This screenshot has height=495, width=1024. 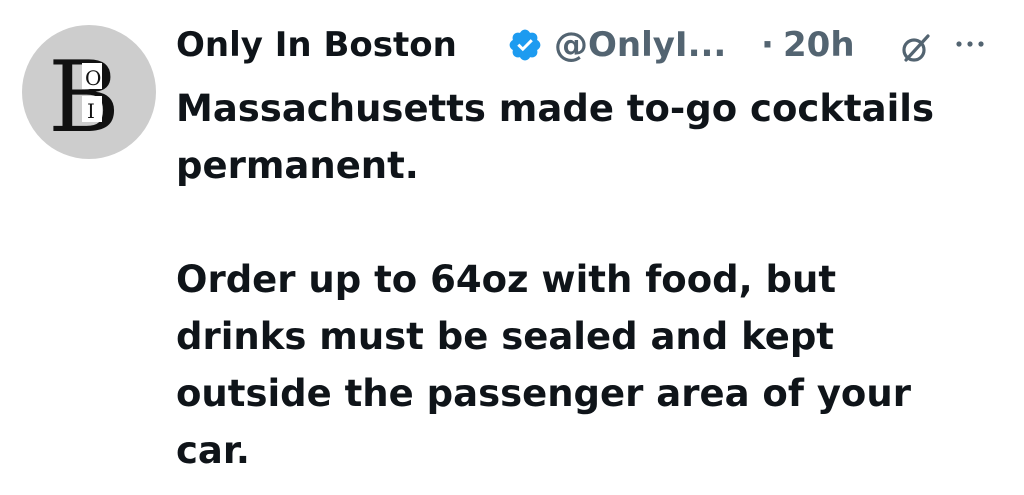 I want to click on avatar: B O I, so click(x=89, y=92).